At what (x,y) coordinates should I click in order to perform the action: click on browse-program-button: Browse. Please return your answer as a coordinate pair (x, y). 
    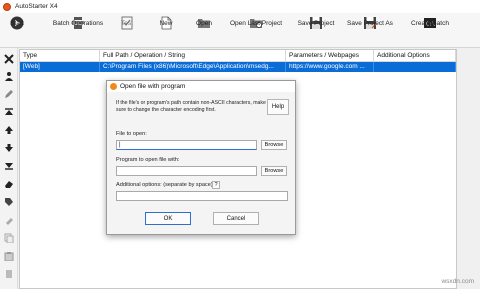
    Looking at the image, I should click on (274, 171).